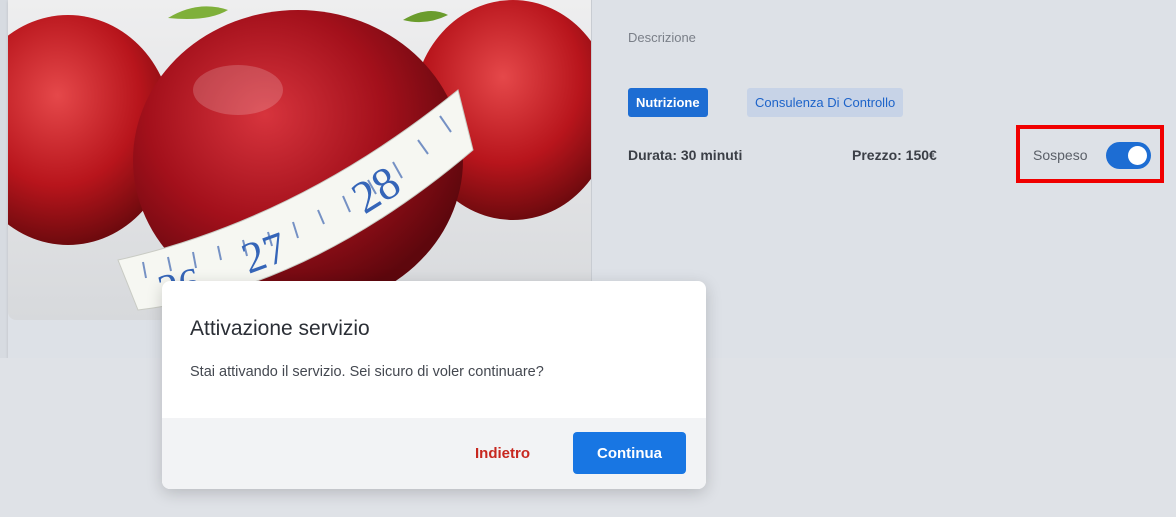  I want to click on status-label: Sospeso, so click(1060, 155).